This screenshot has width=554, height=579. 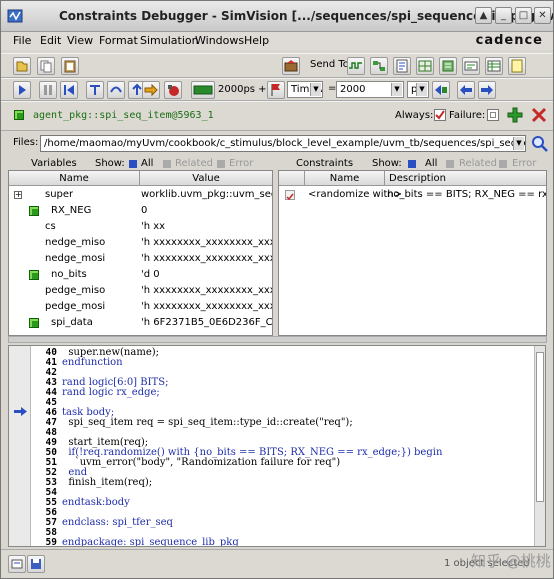 I want to click on source-line: finish_item(req);, so click(x=107, y=483).